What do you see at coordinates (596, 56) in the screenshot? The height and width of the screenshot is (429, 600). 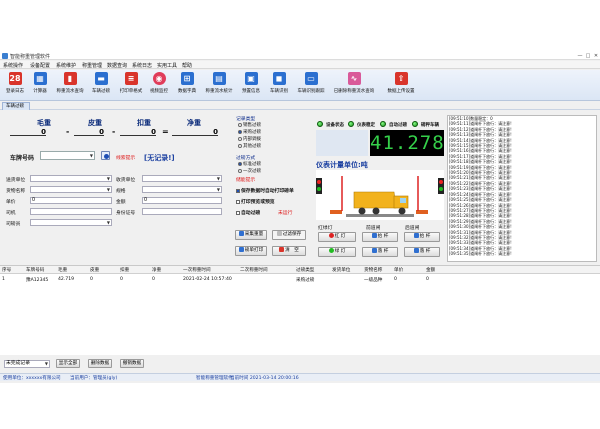 I see `close-button: ✕` at bounding box center [596, 56].